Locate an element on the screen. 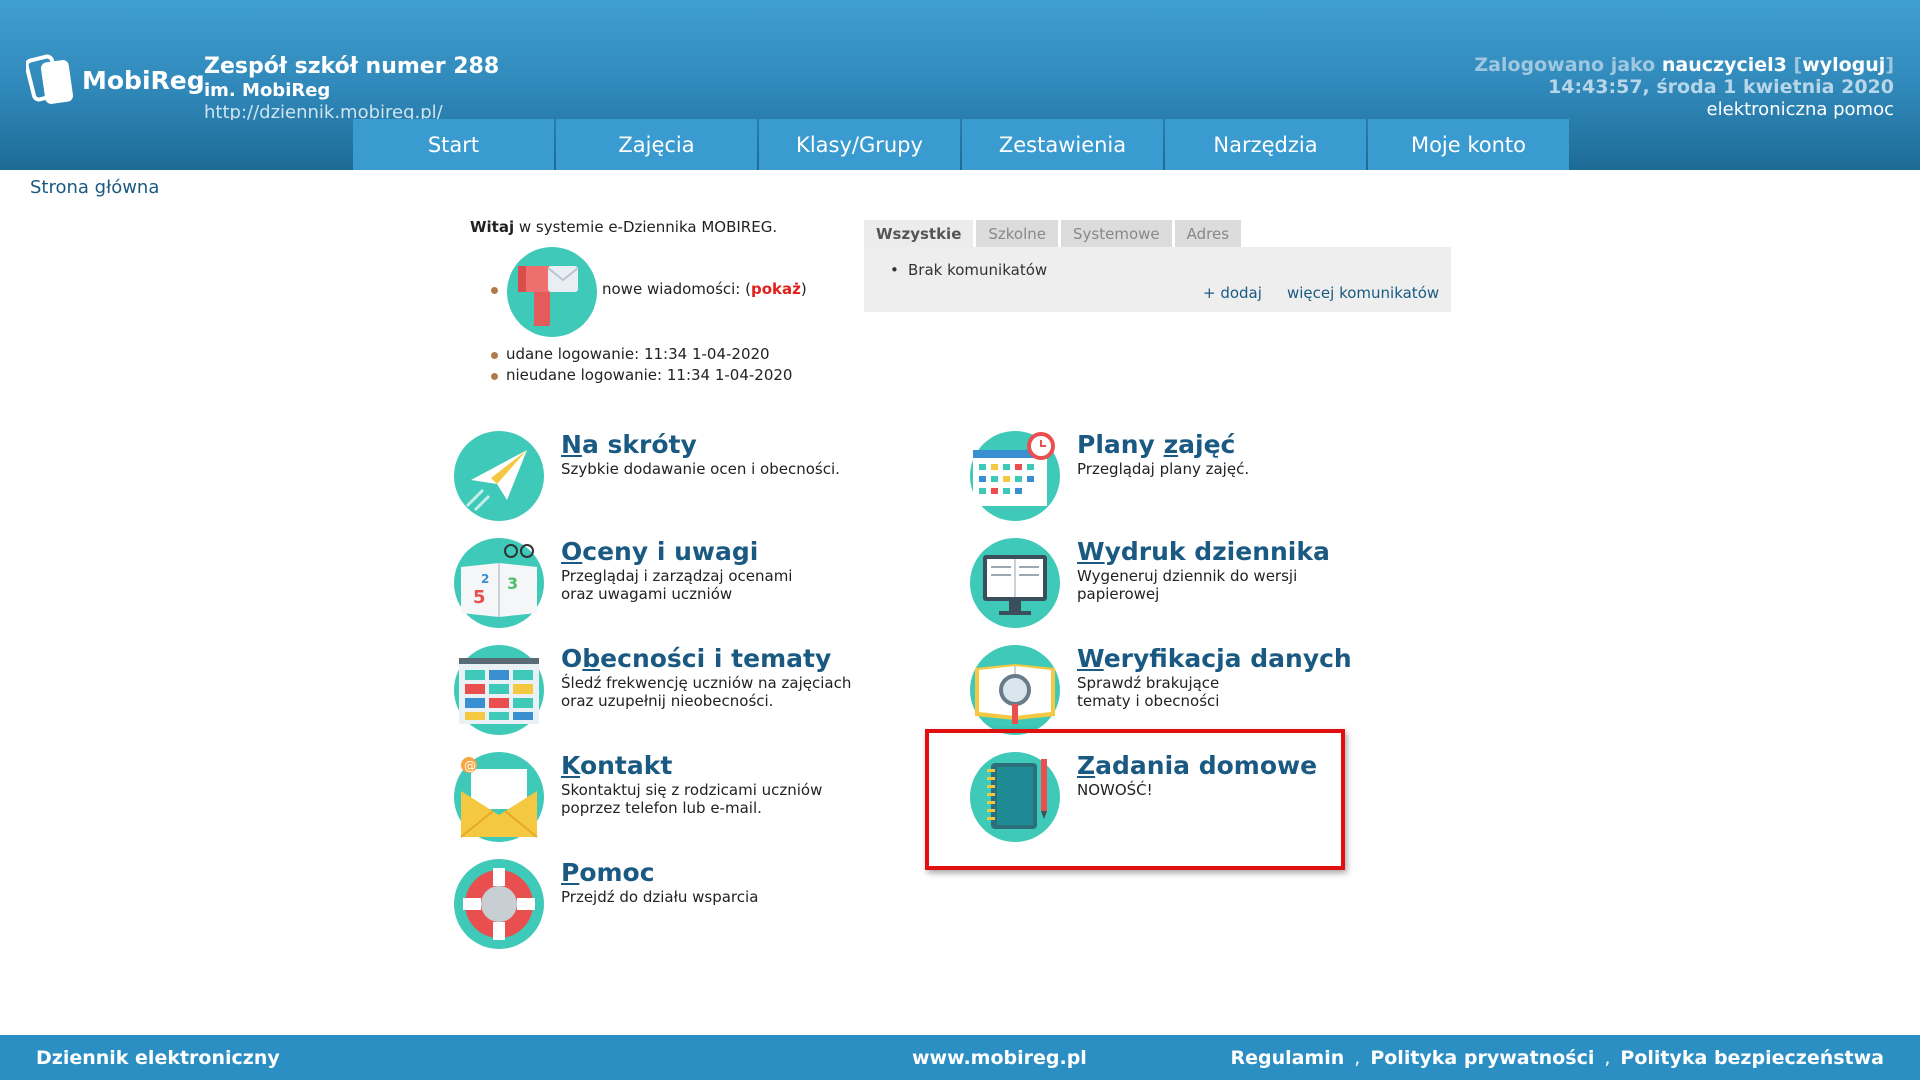 The image size is (1920, 1080). svg-text: 3 is located at coordinates (512, 583).